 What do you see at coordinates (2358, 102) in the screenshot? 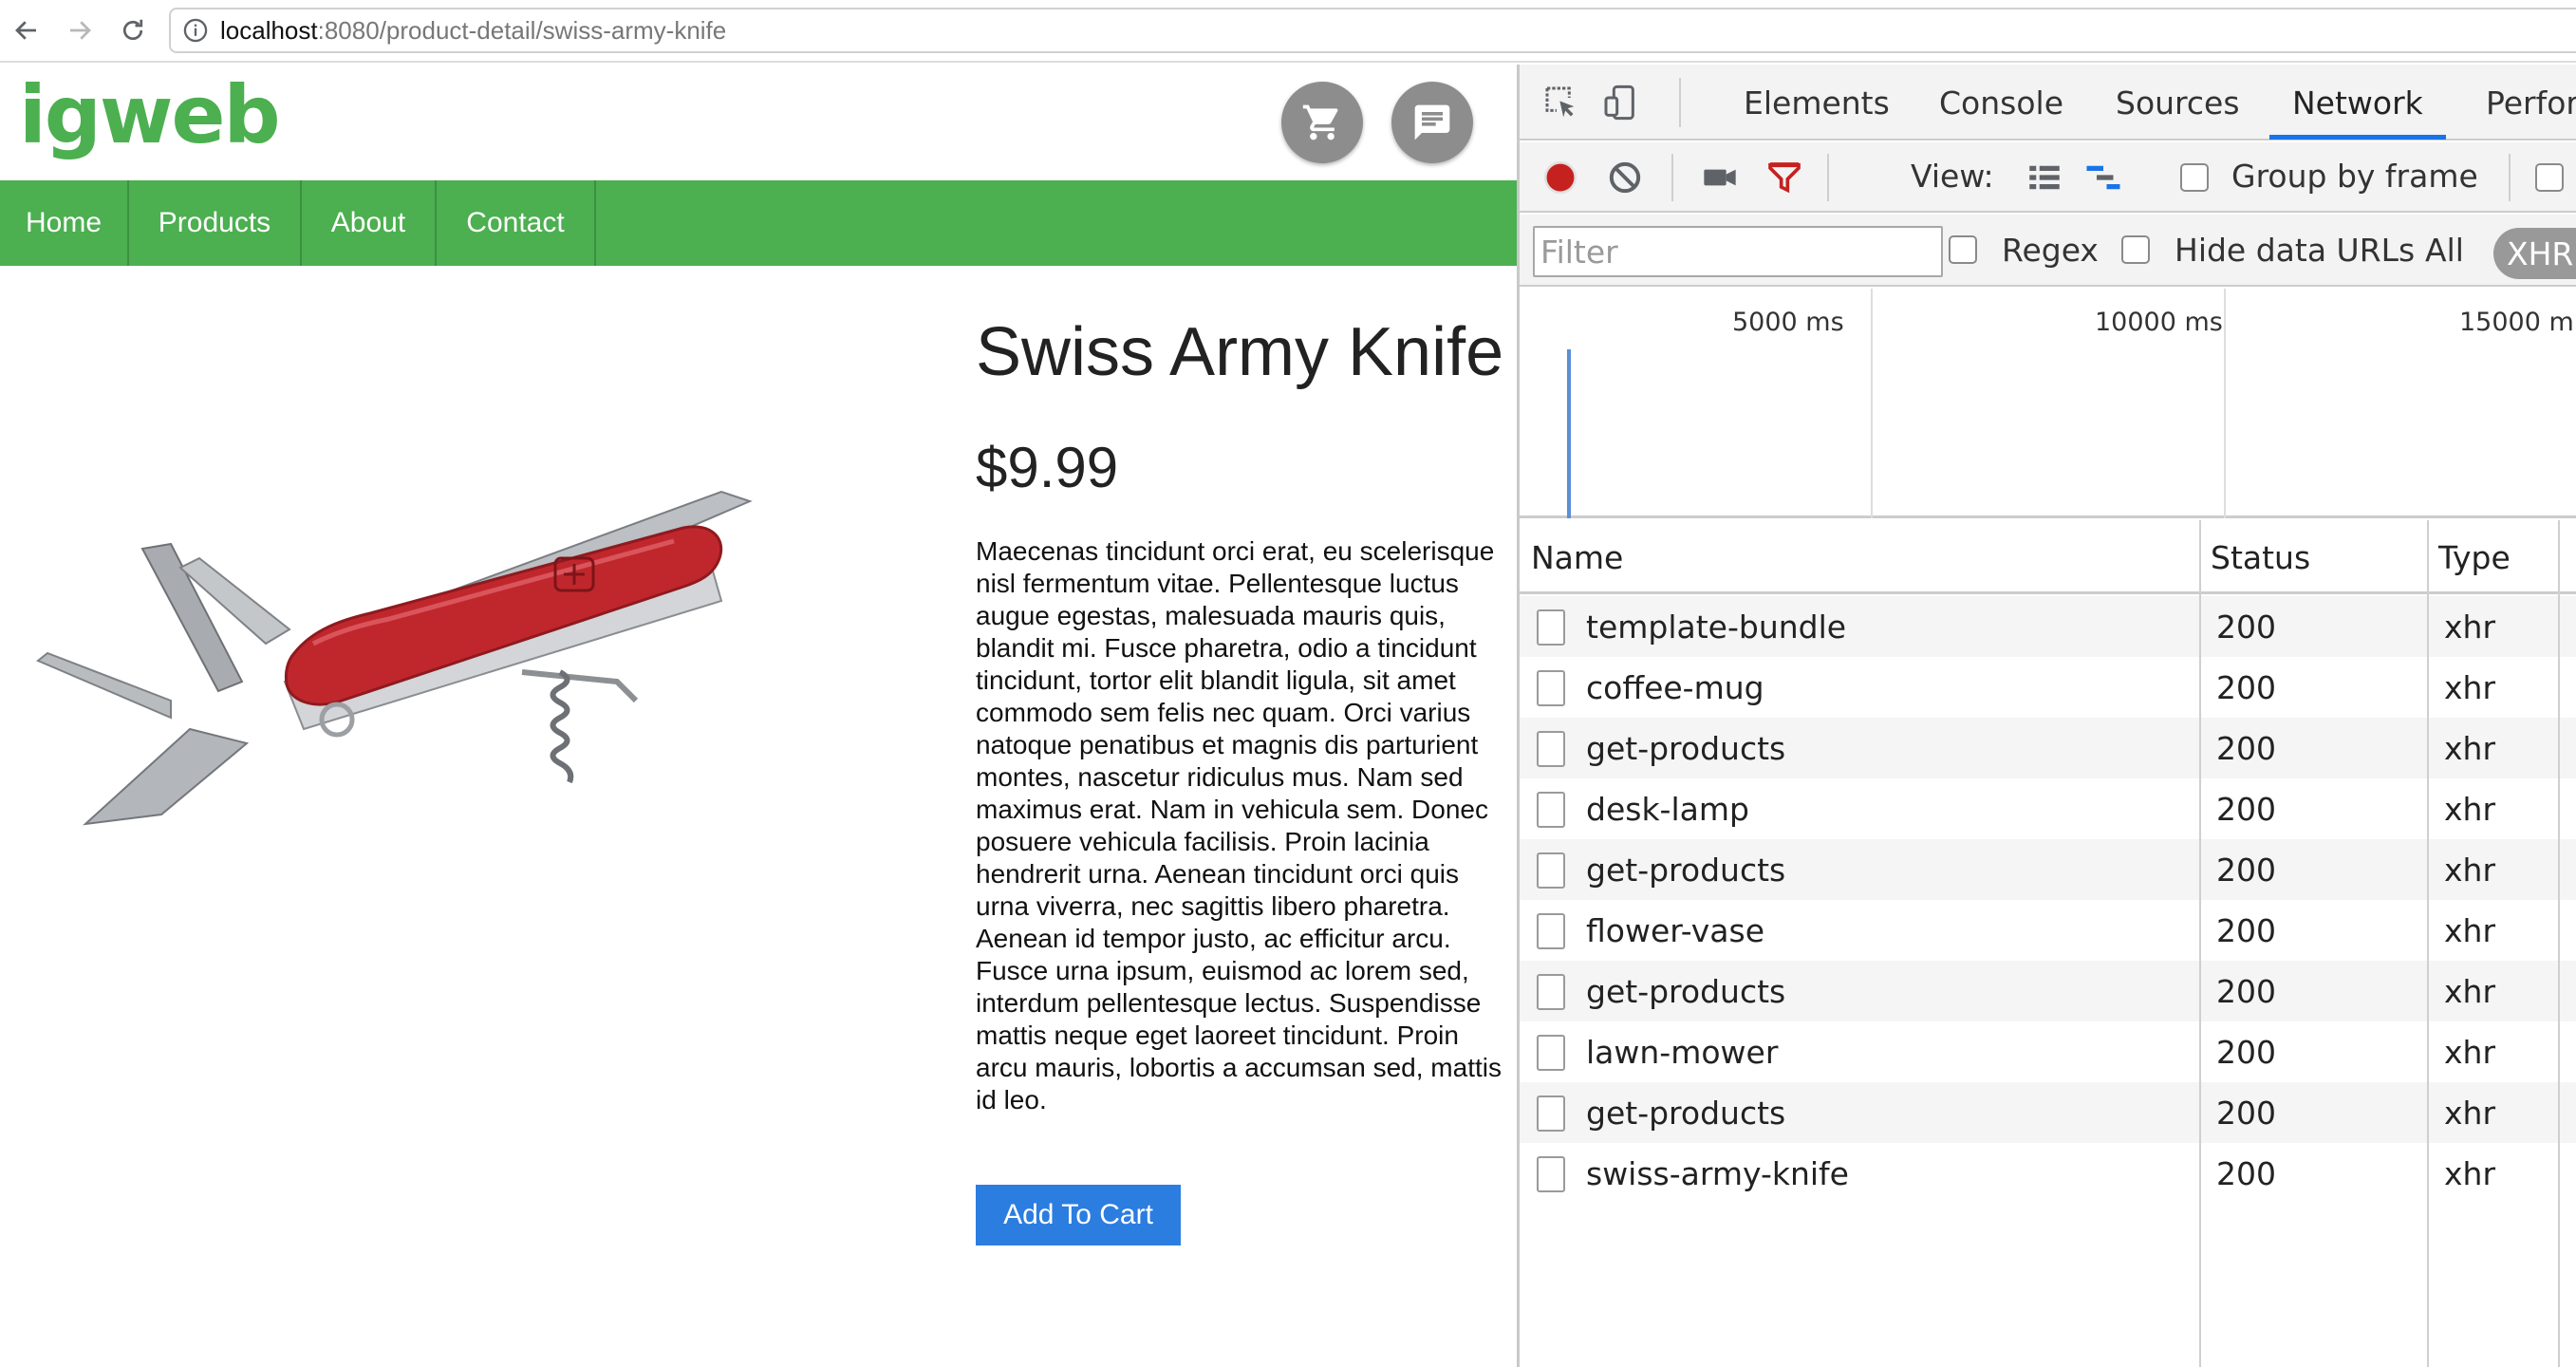
I see `tab-network: Network` at bounding box center [2358, 102].